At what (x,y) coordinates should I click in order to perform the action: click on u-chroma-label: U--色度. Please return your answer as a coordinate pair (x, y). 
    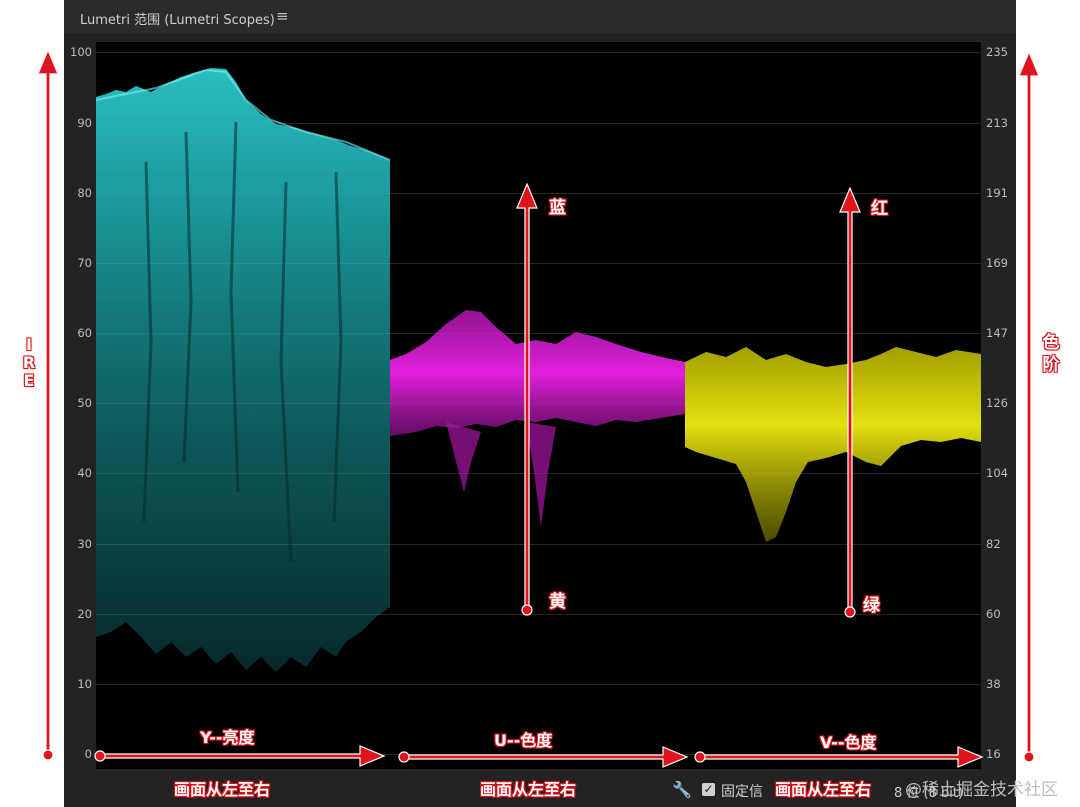
    Looking at the image, I should click on (523, 740).